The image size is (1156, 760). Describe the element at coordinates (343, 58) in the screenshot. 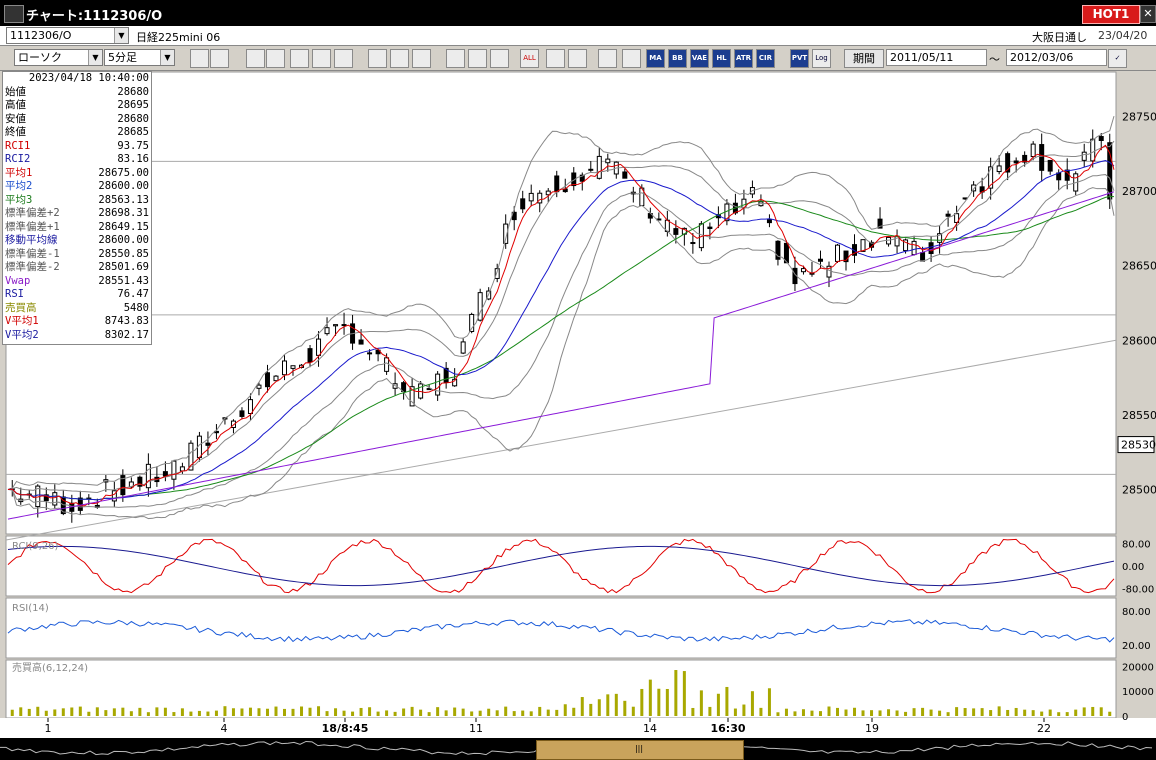

I see `toolbar-x-button` at that location.